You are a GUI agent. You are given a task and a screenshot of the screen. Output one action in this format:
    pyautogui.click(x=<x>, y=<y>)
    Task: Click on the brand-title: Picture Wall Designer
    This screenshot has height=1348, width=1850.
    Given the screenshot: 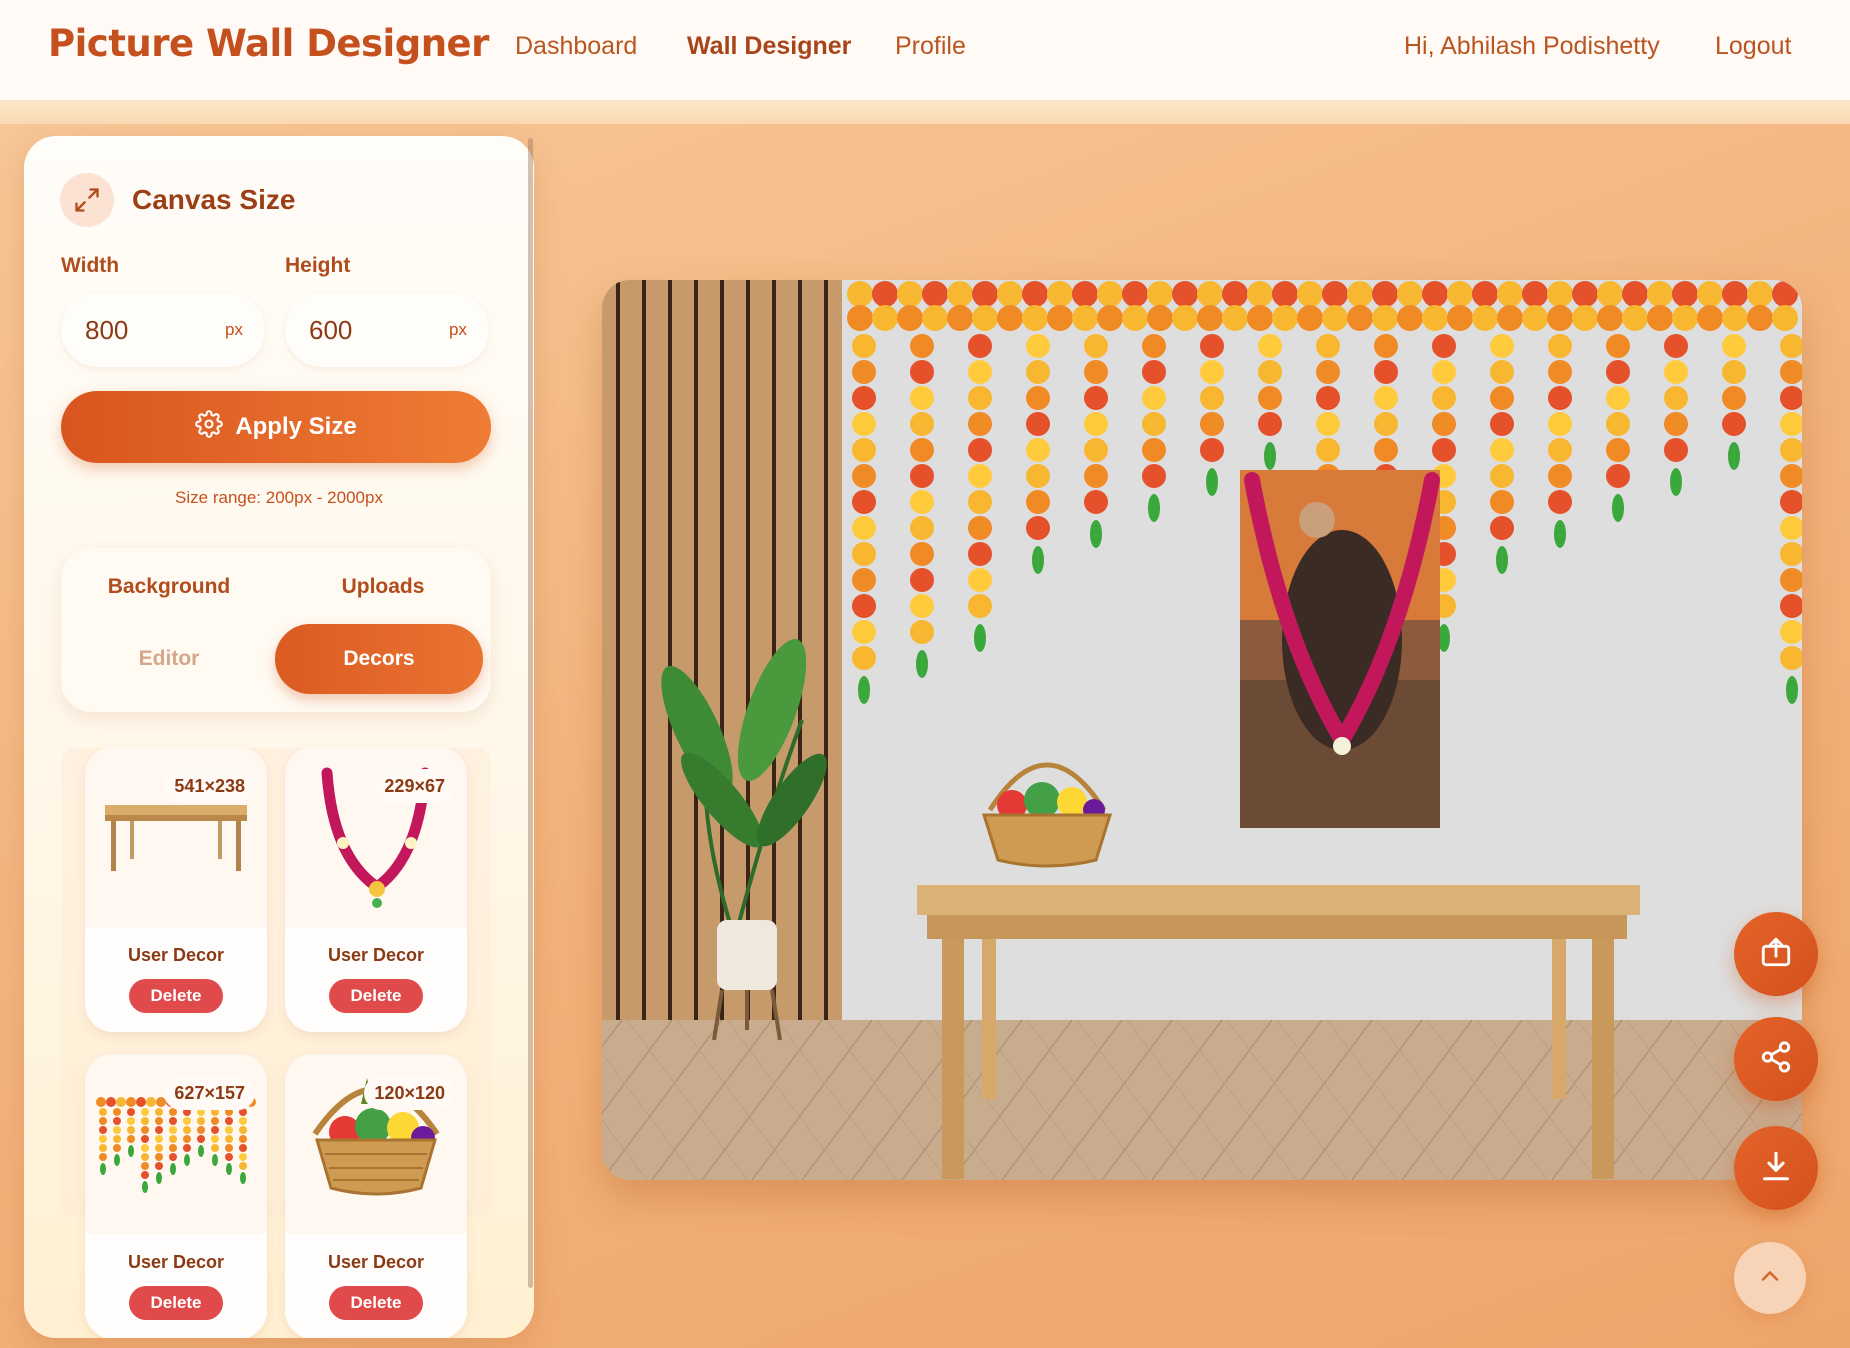 What is the action you would take?
    pyautogui.click(x=268, y=43)
    